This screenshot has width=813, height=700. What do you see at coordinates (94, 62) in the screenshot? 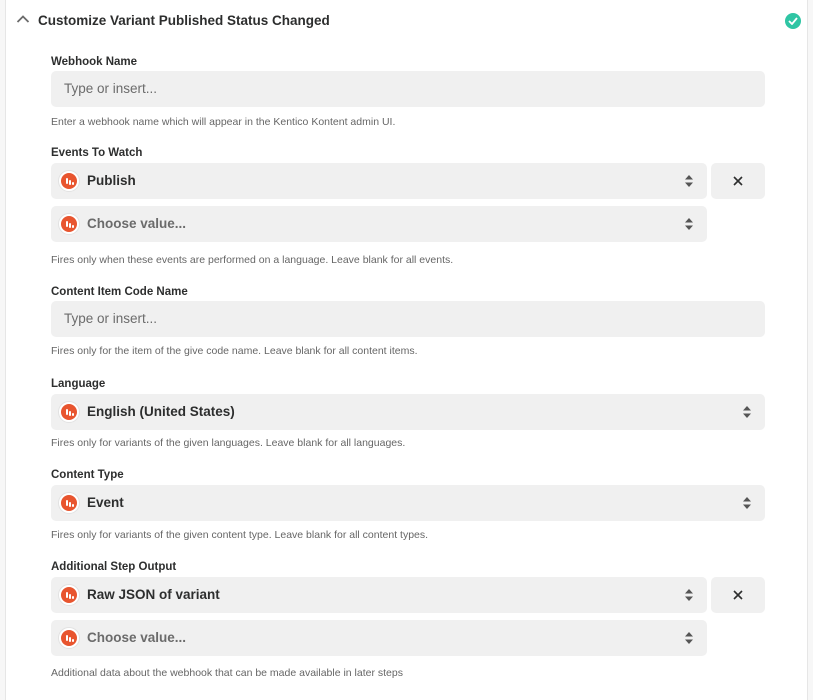
I see `webhook-name-label: Webhook Name` at bounding box center [94, 62].